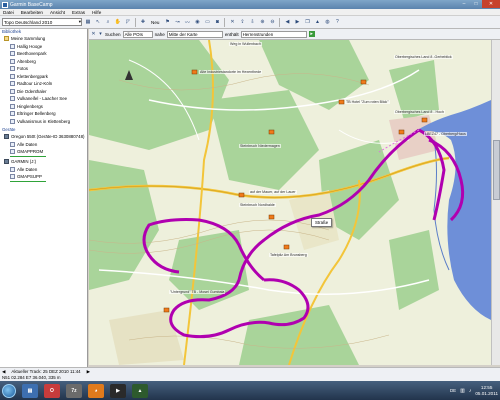 The image size is (500, 400). Describe the element at coordinates (43, 77) in the screenshot. I see `collection-list-item: Klettenbergpark` at that location.